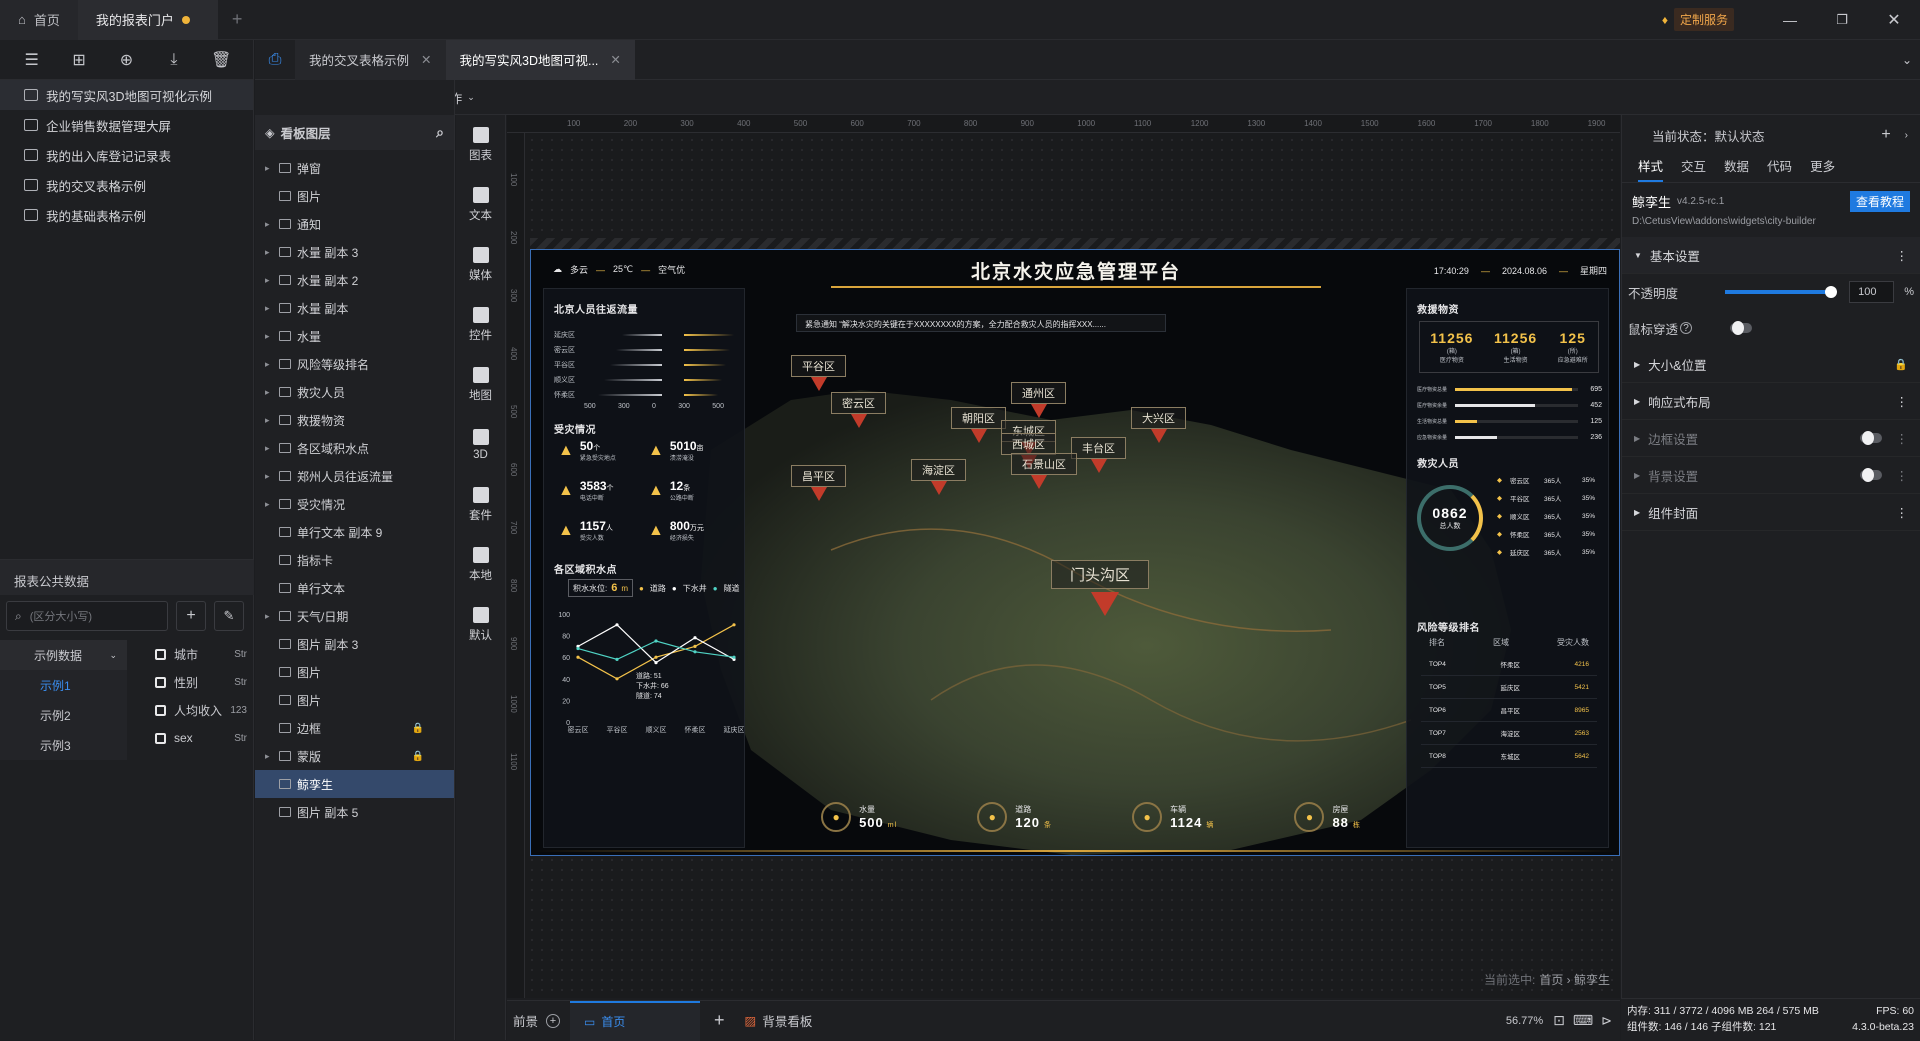  Describe the element at coordinates (354, 476) in the screenshot. I see `layer-item: ▸ 郑州人员往返流量` at that location.